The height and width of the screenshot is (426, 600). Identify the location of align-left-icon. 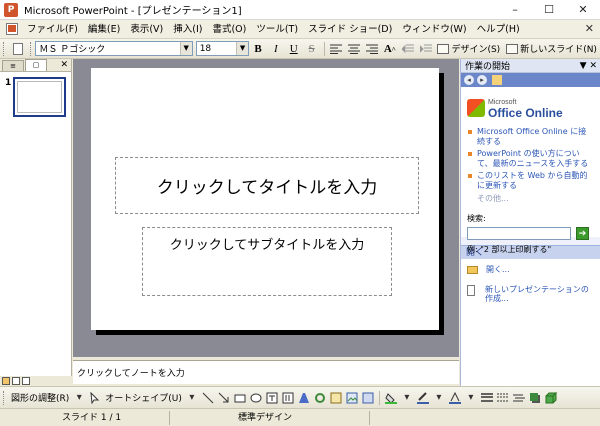
(336, 49).